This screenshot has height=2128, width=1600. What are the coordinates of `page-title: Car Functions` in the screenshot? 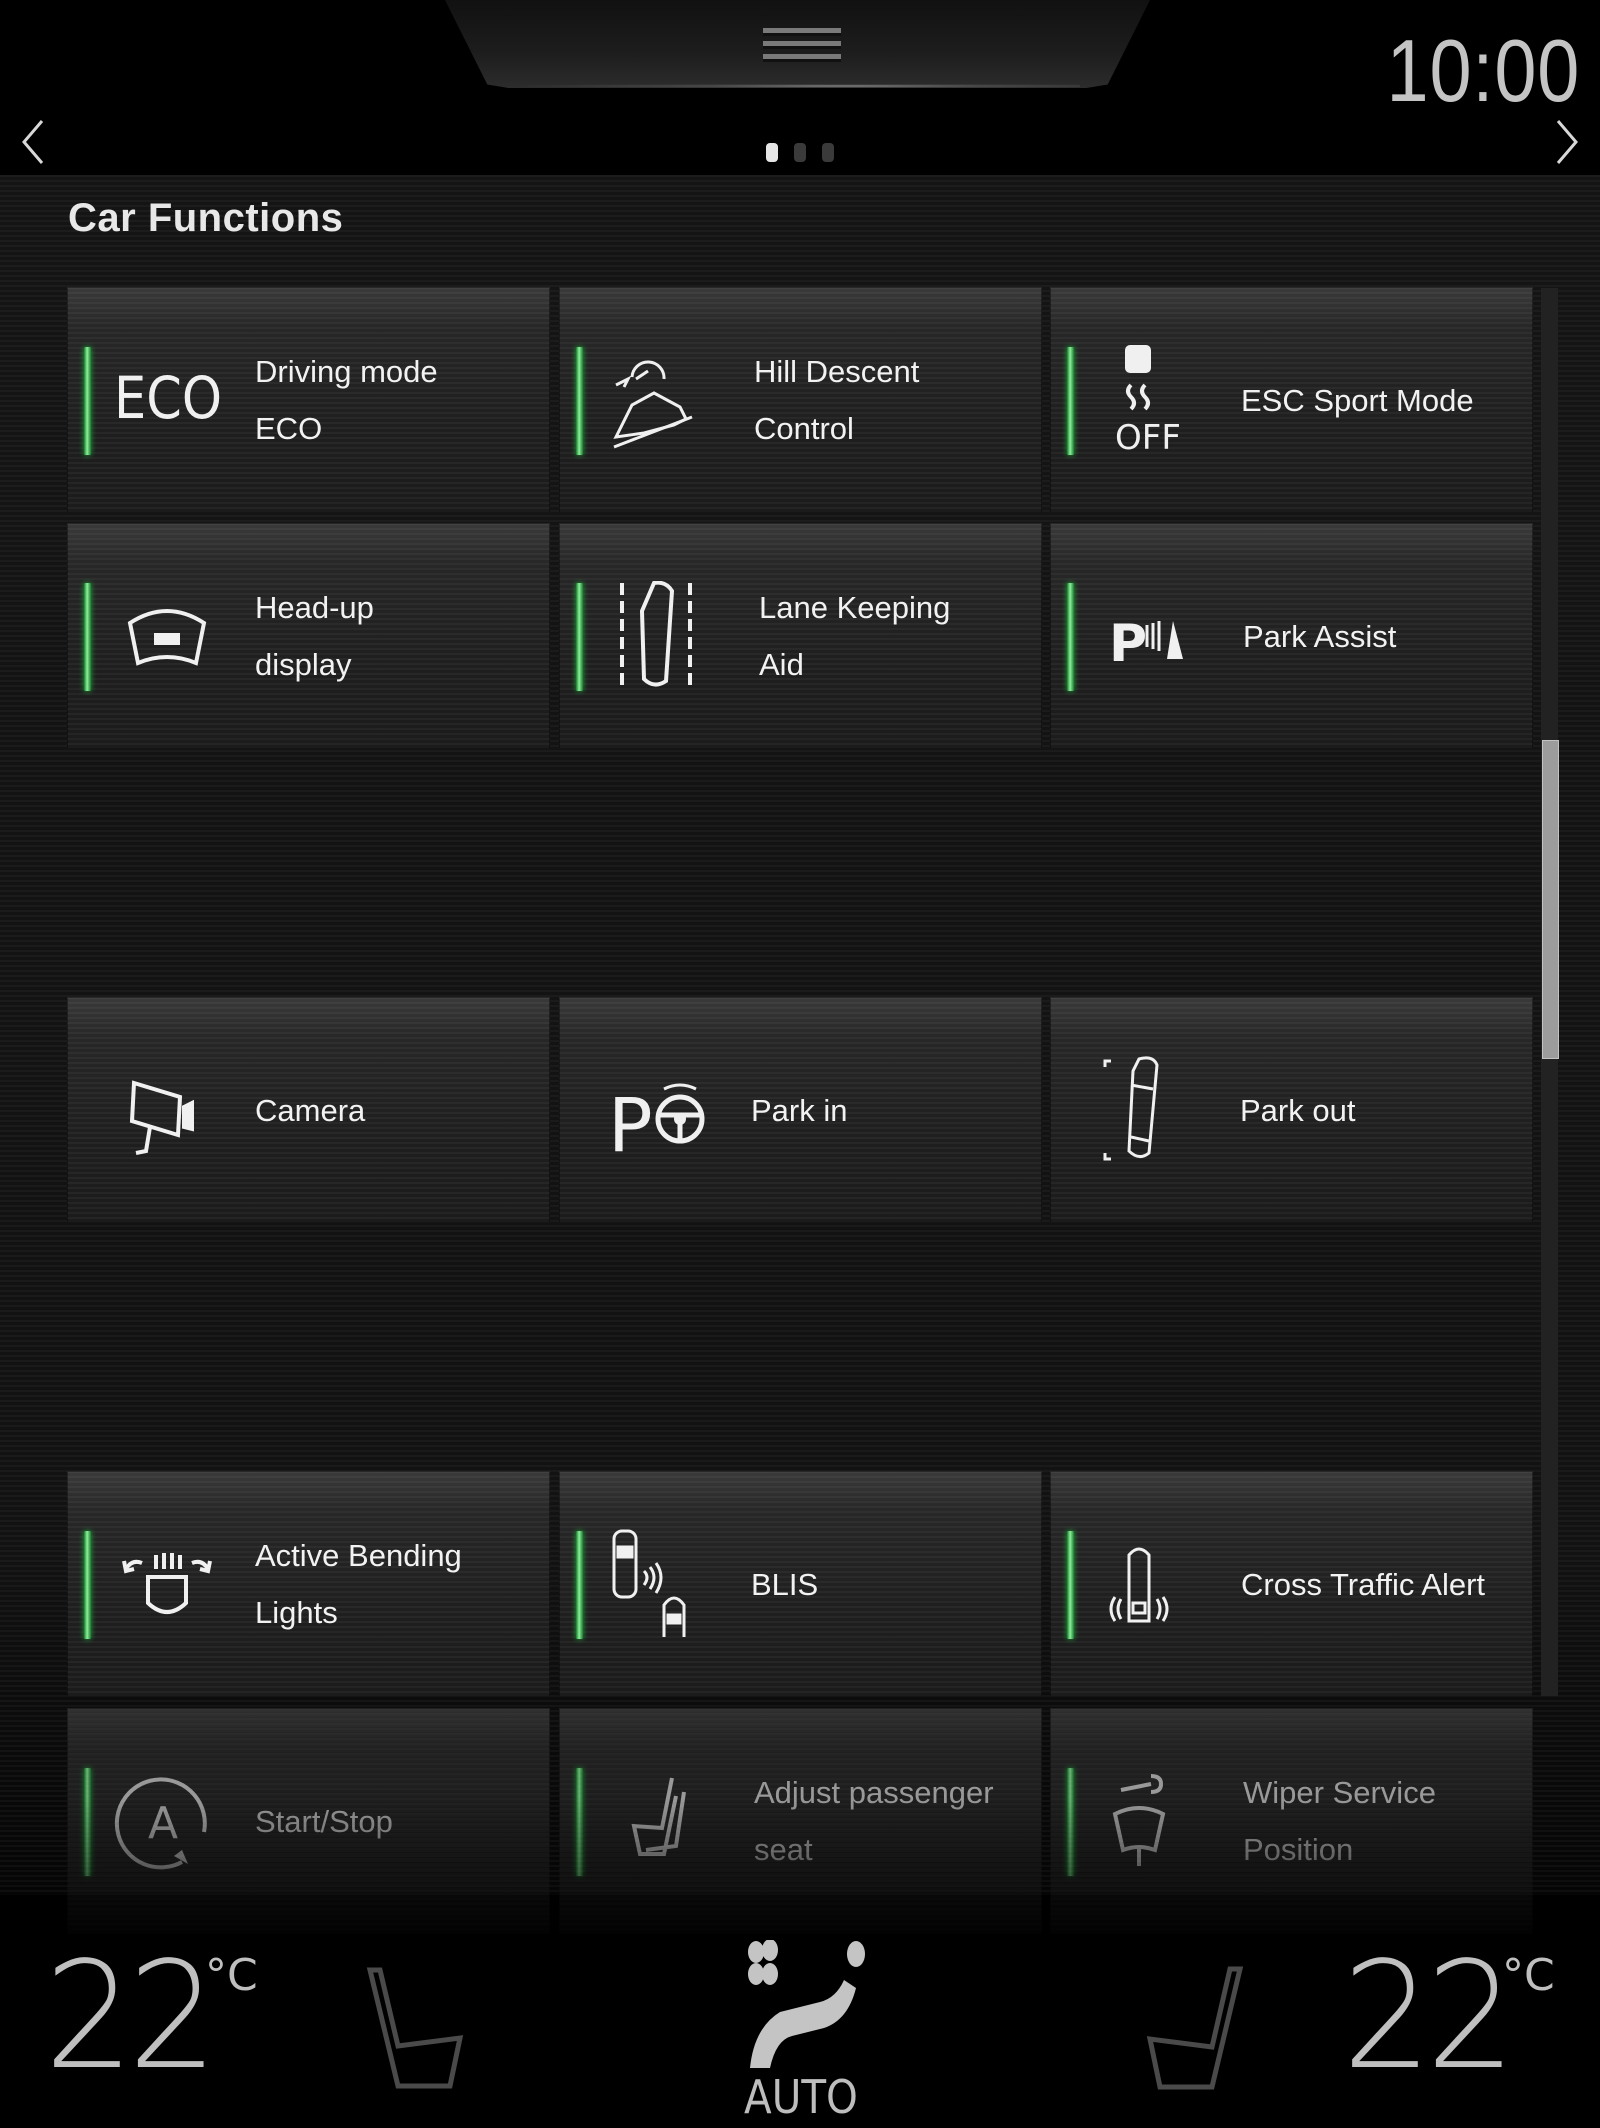 It's located at (206, 218).